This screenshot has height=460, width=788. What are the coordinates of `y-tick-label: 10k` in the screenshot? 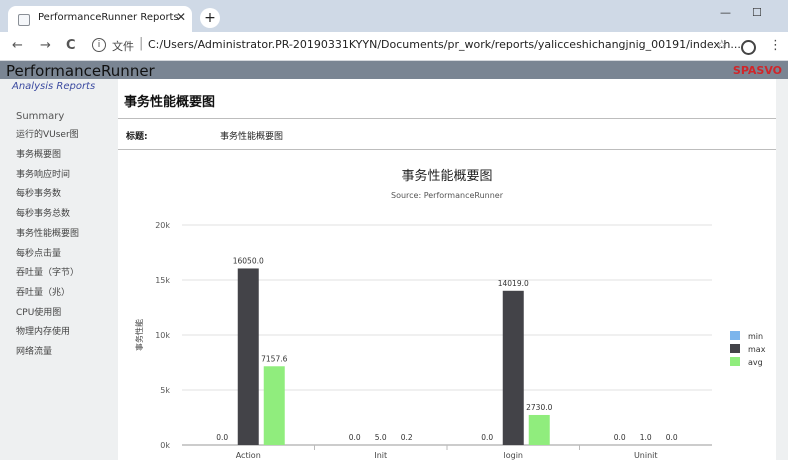 It's located at (162, 335).